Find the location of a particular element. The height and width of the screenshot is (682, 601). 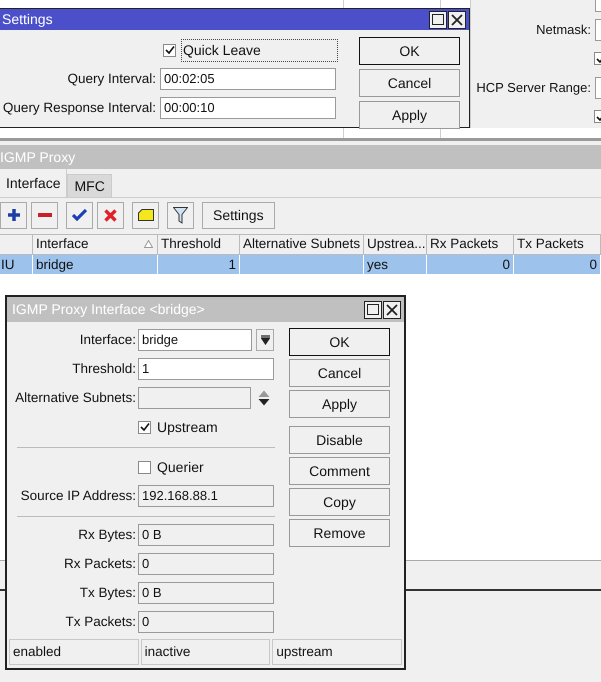

dropdown-button is located at coordinates (265, 340).